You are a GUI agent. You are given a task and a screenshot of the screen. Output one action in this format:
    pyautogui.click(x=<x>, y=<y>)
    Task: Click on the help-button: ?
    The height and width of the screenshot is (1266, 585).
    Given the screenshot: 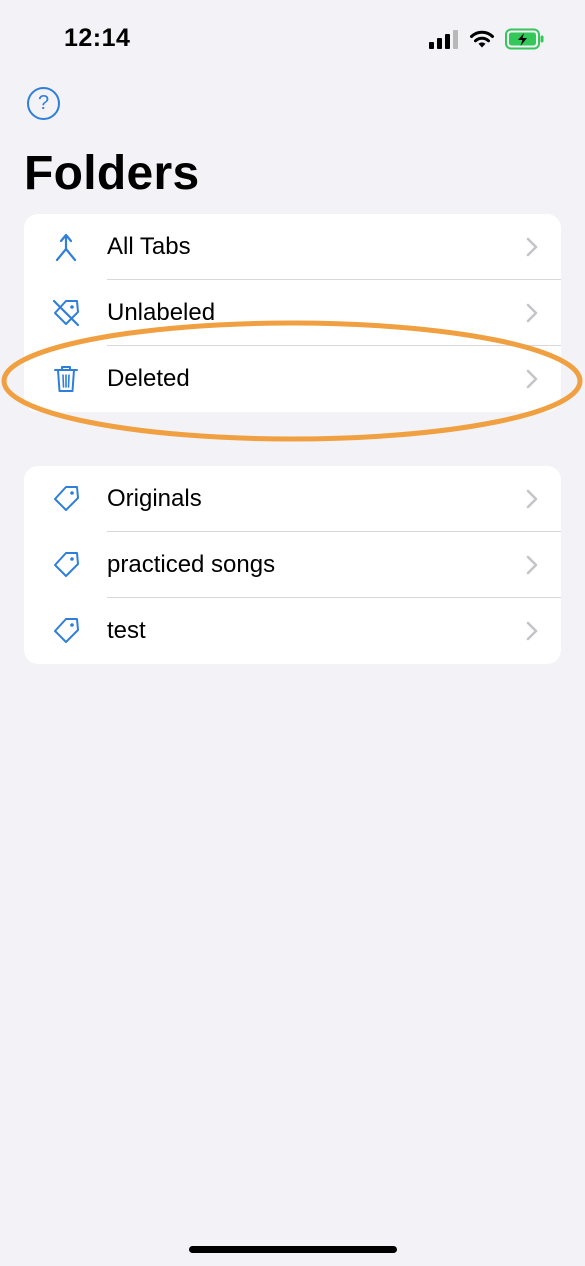 What is the action you would take?
    pyautogui.click(x=43, y=103)
    